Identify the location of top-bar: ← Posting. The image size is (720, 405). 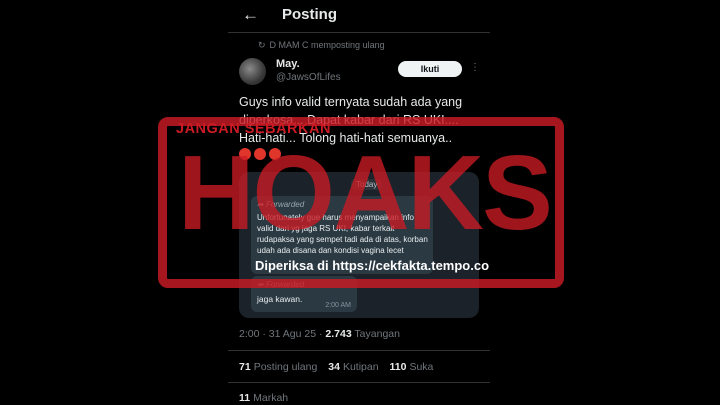
(359, 16).